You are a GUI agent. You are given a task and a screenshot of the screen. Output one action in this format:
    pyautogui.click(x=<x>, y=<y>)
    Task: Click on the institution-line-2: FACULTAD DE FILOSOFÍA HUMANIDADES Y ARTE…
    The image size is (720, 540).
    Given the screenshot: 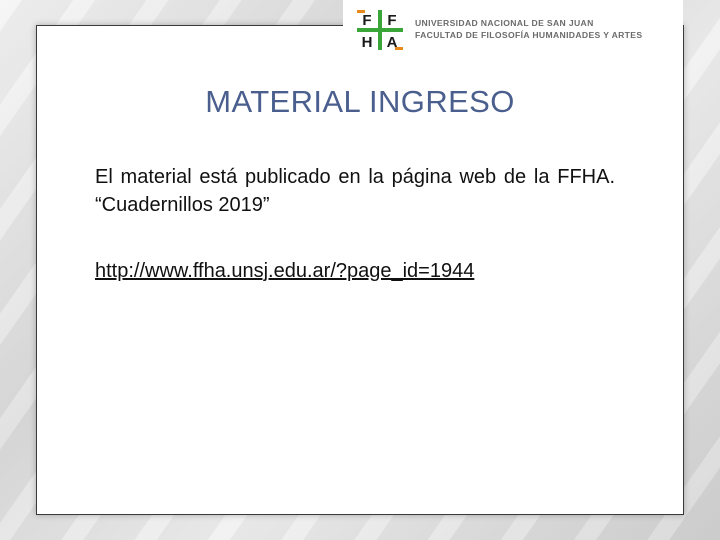 What is the action you would take?
    pyautogui.click(x=529, y=35)
    